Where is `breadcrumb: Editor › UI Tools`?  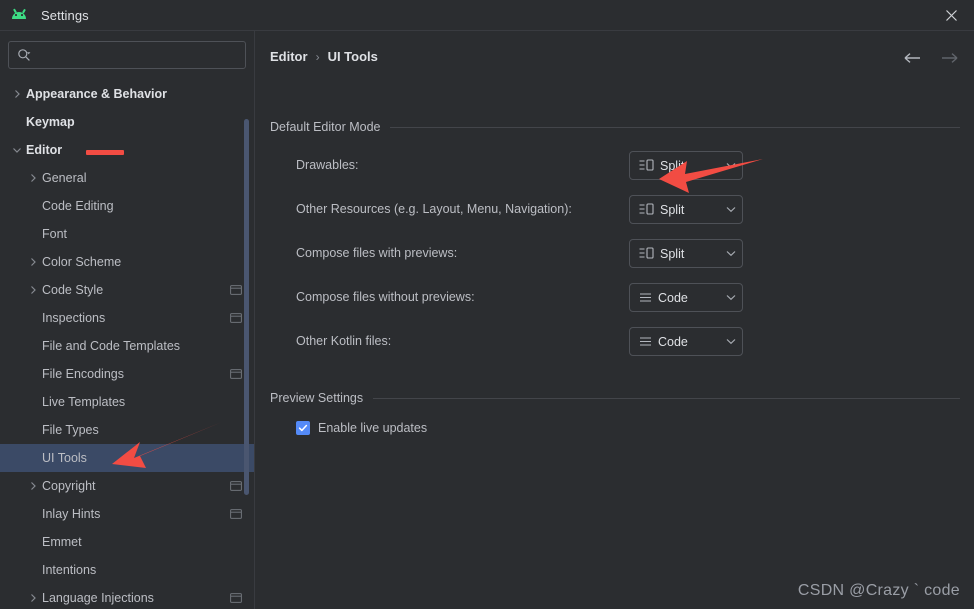 breadcrumb: Editor › UI Tools is located at coordinates (324, 56).